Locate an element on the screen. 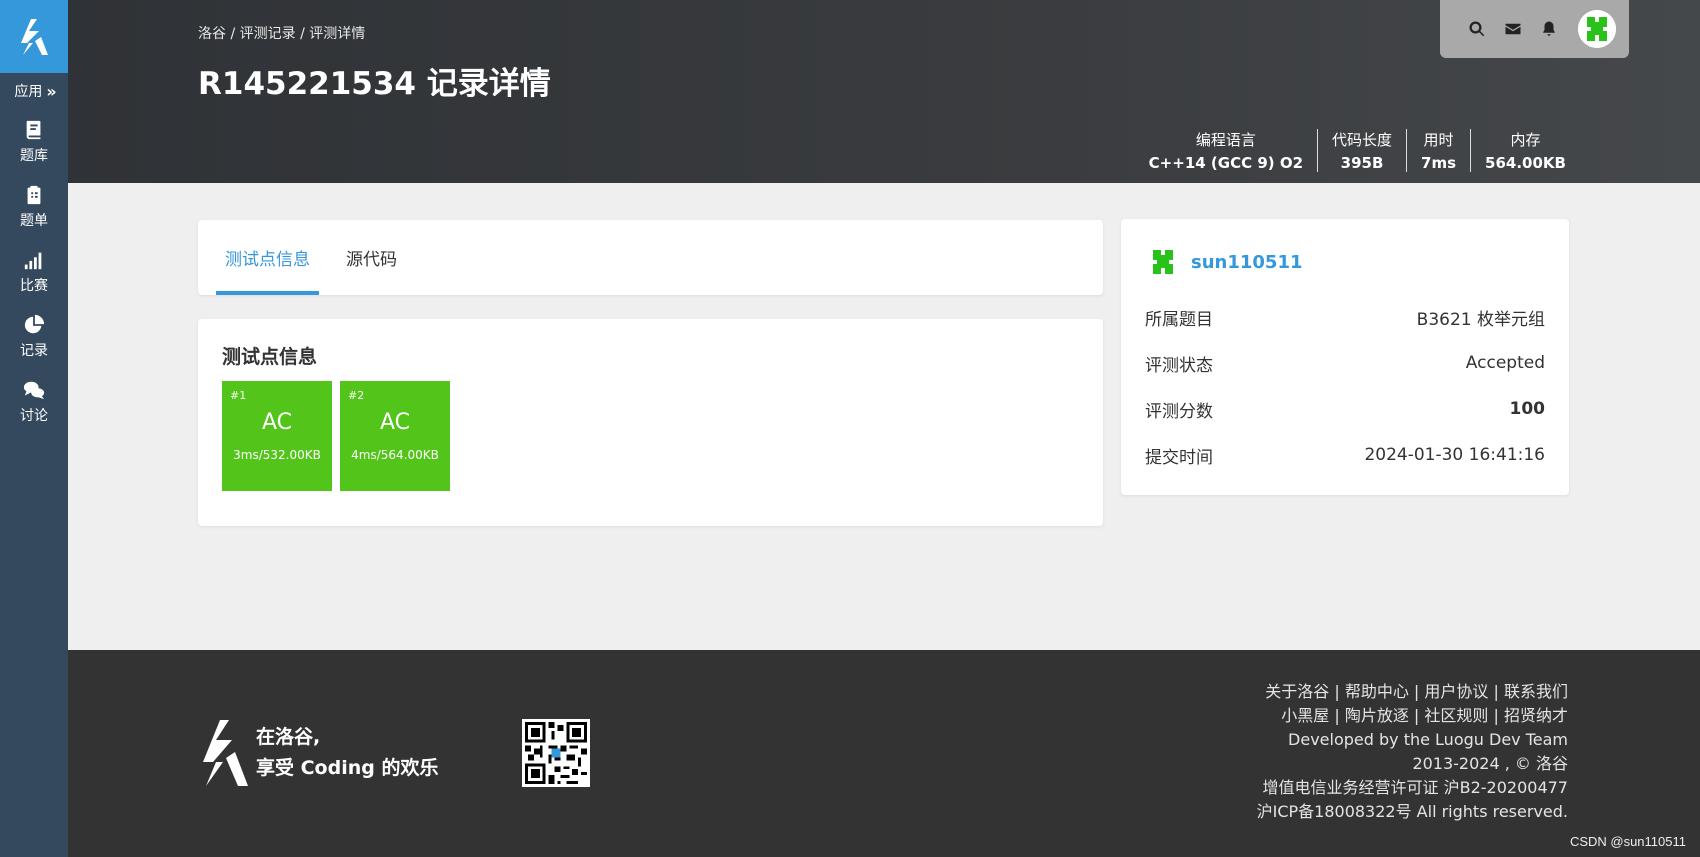  stat-time: 用时 7ms is located at coordinates (1438, 150).